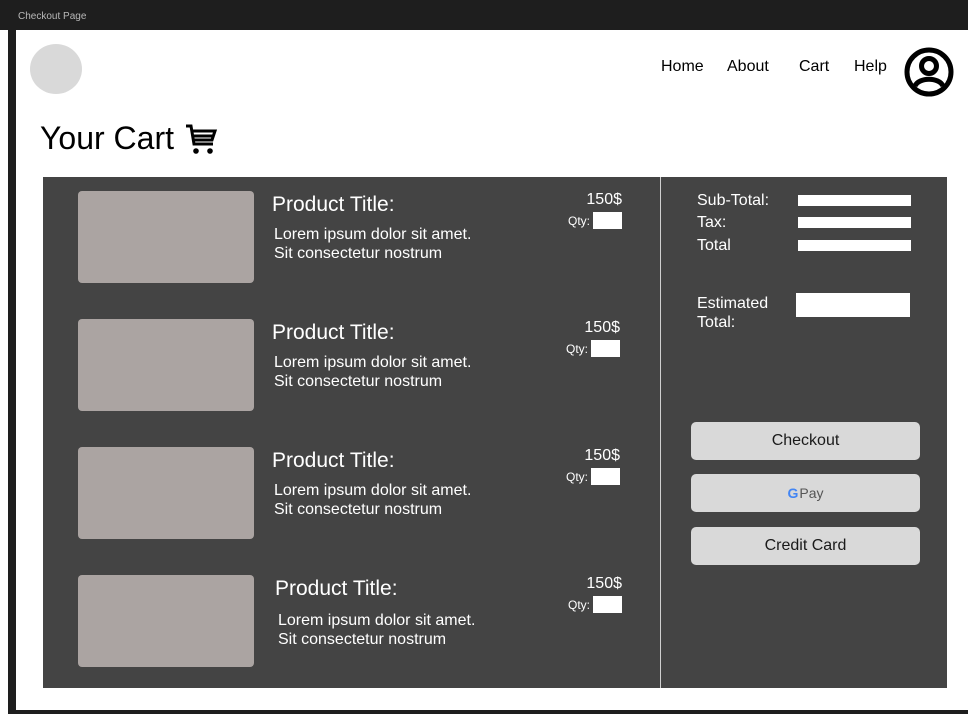 The image size is (968, 714). Describe the element at coordinates (56, 69) in the screenshot. I see `logo` at that location.